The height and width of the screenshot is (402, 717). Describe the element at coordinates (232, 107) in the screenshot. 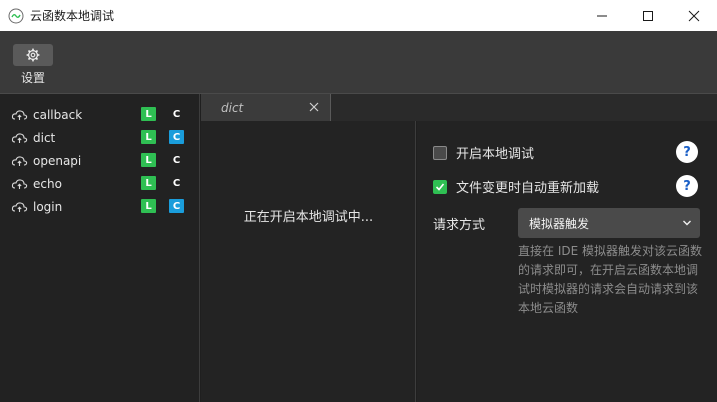

I see `tab-label: dict` at that location.